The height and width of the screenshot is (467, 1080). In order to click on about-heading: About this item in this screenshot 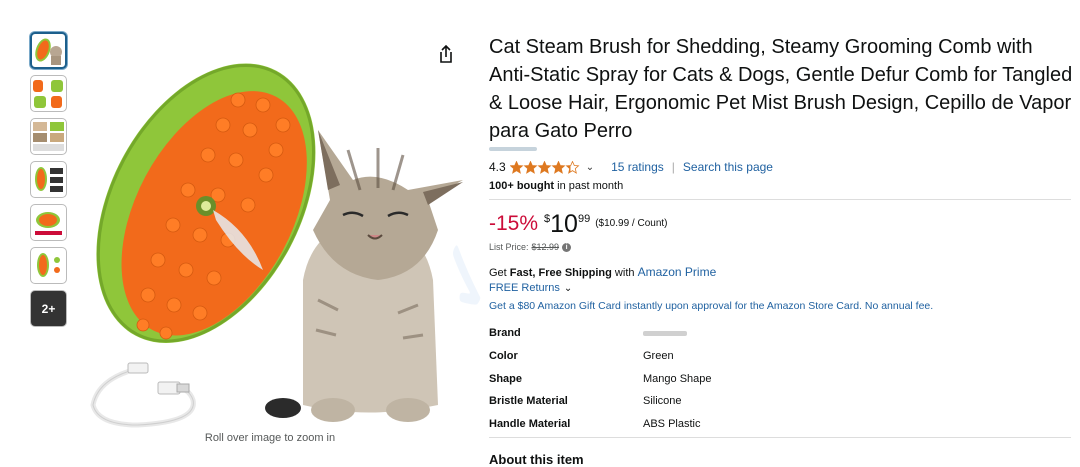, I will do `click(536, 459)`.